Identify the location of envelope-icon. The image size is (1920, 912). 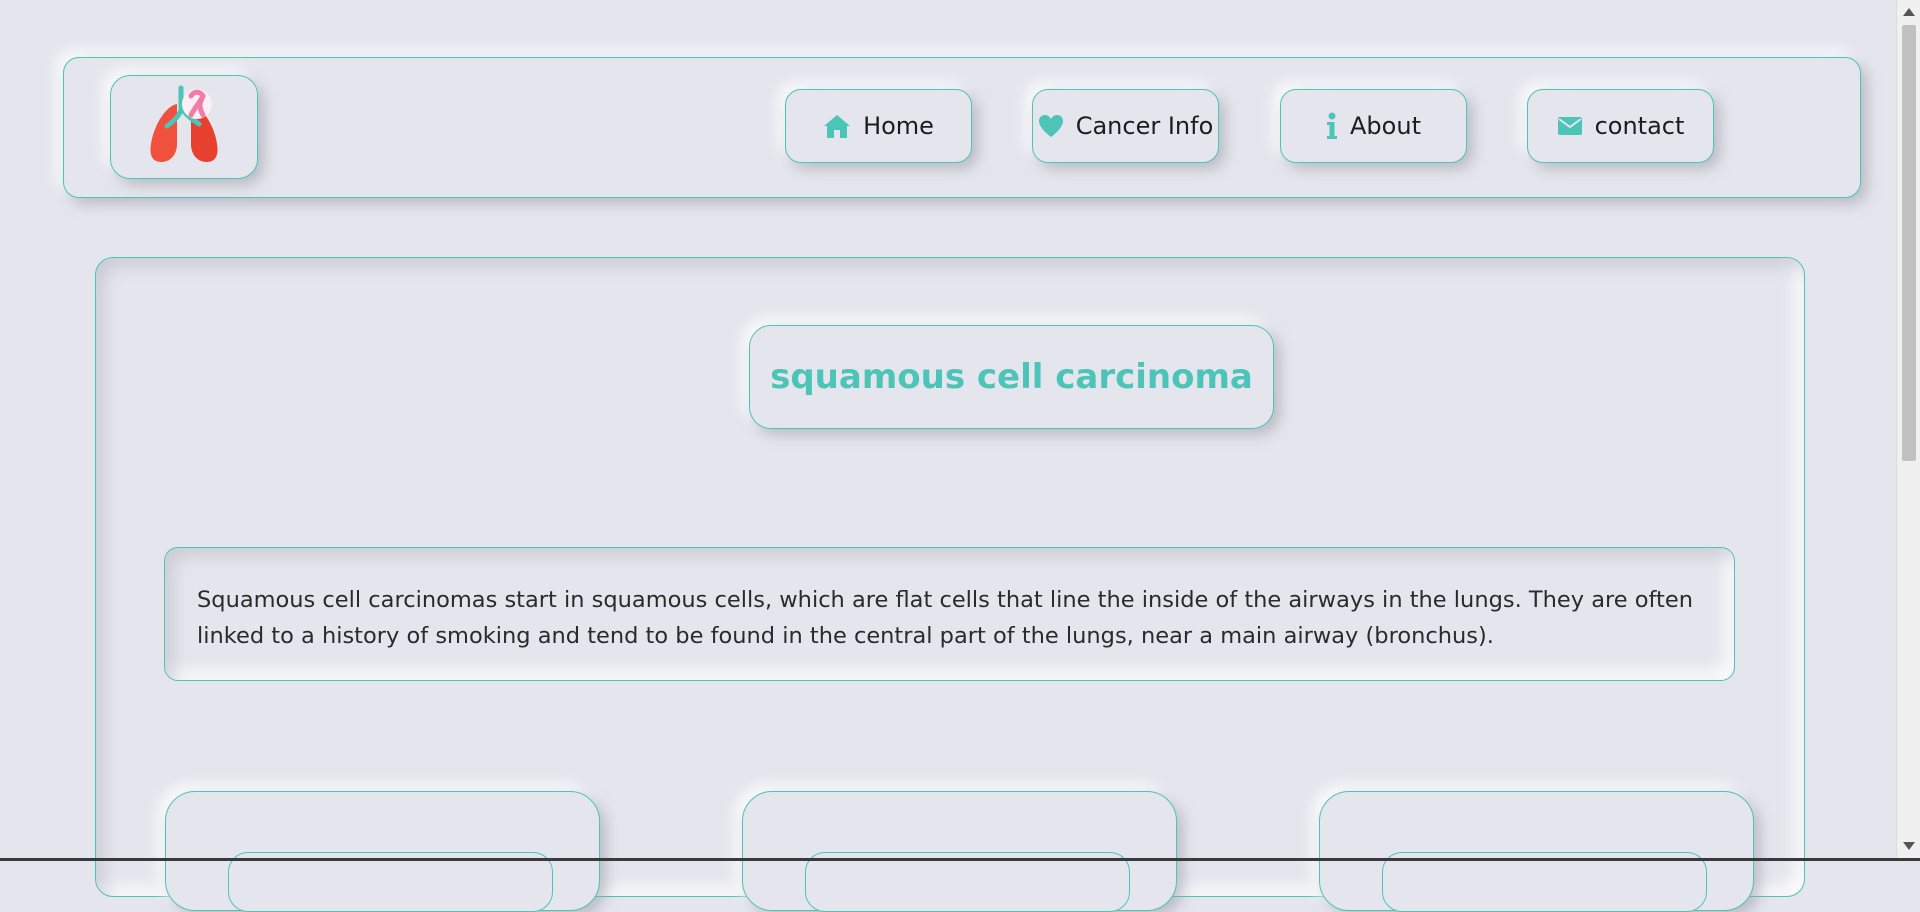
(1569, 126).